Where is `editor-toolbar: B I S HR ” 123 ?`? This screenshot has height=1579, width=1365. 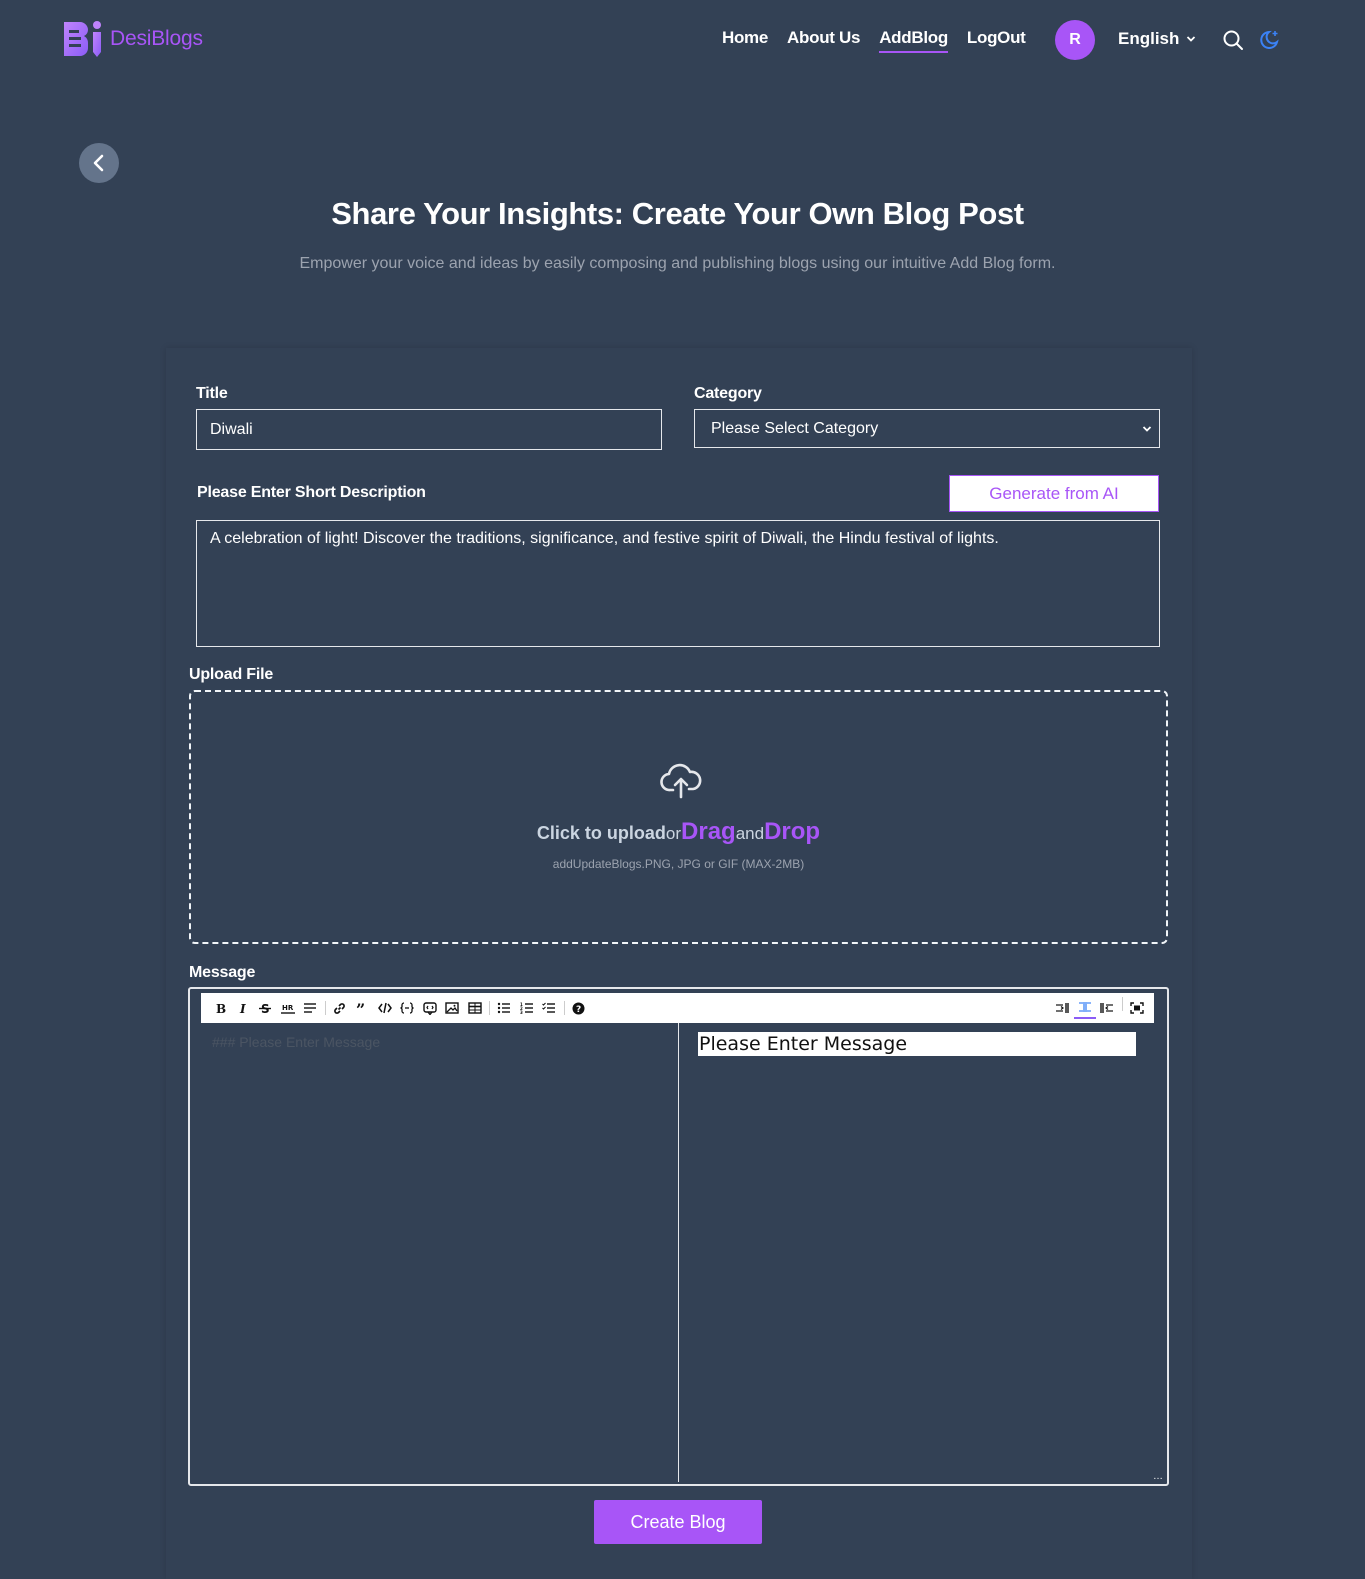 editor-toolbar: B I S HR ” 123 ? is located at coordinates (677, 1008).